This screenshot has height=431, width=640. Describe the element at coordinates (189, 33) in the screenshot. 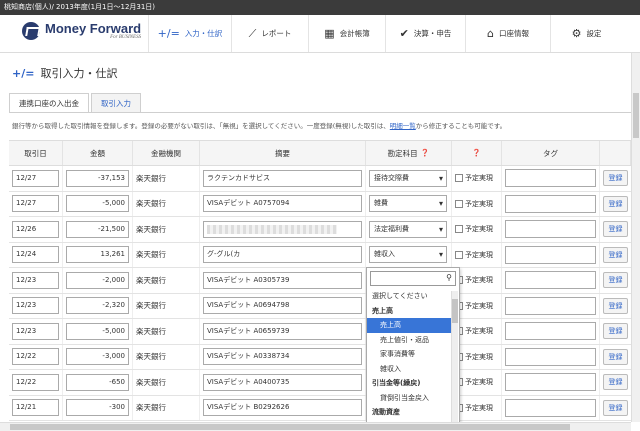

I see `nav-input-journal: +/= 入力・仕訳` at that location.